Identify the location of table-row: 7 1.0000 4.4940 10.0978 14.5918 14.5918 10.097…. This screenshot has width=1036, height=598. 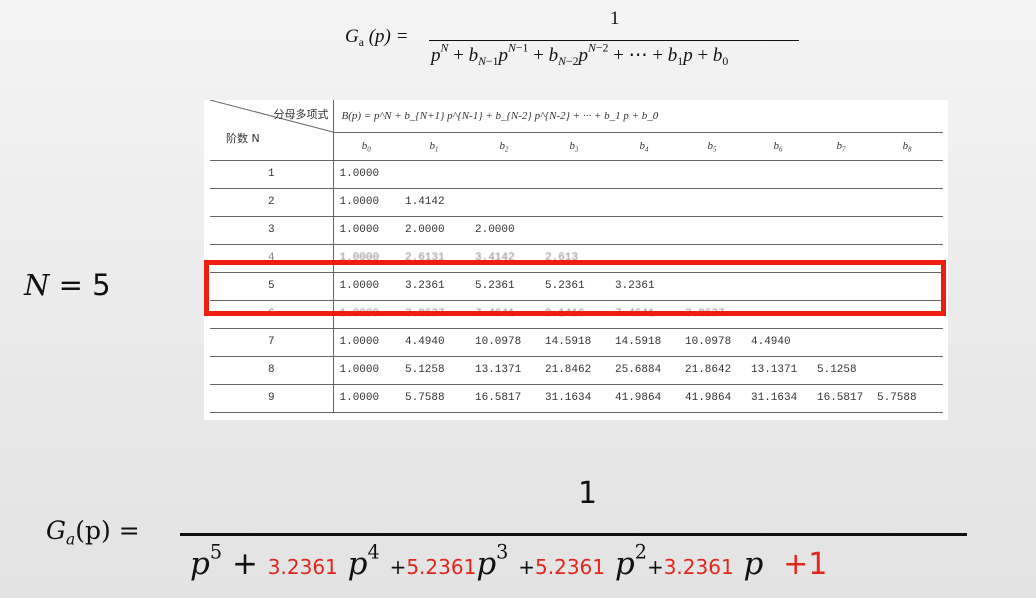
(577, 342).